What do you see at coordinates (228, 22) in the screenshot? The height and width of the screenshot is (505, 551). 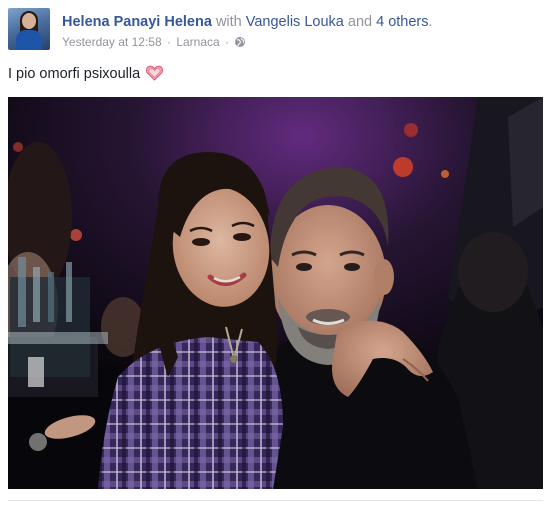 I see `with-text: with` at bounding box center [228, 22].